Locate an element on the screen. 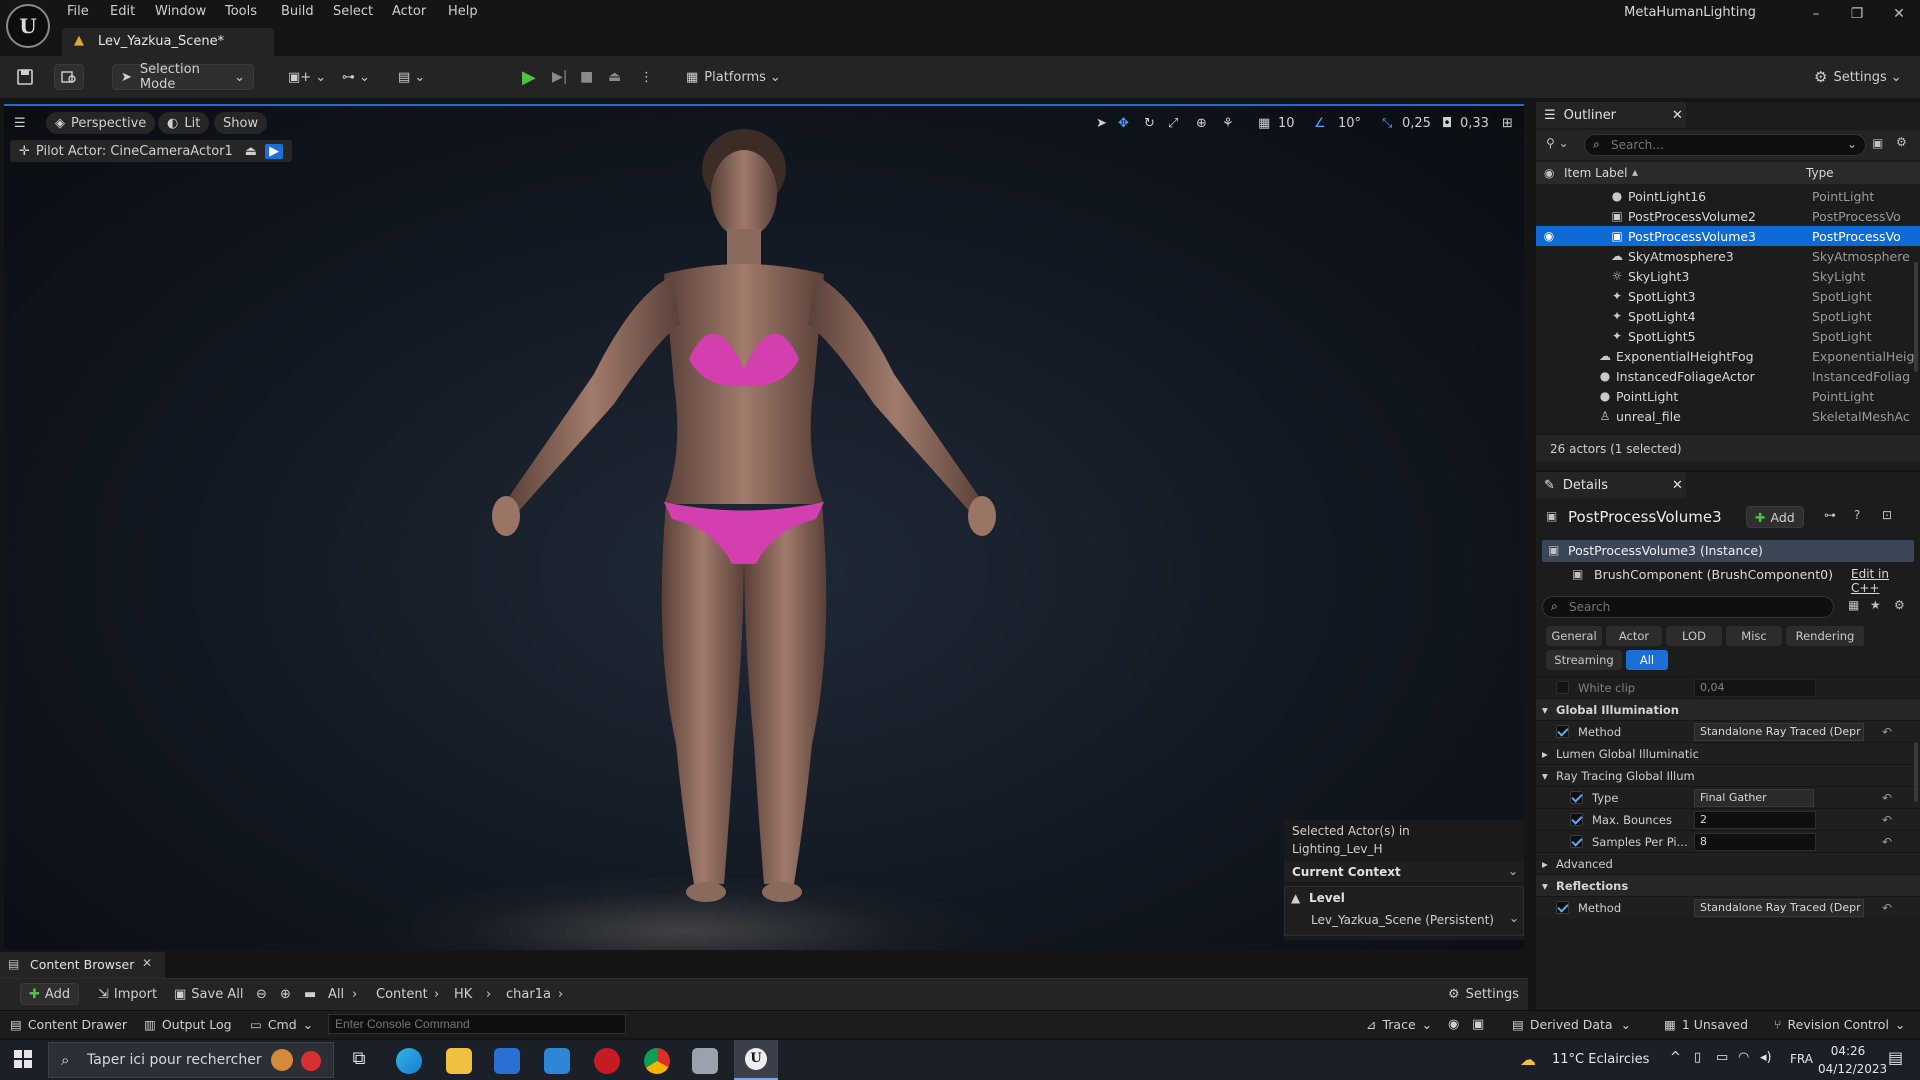  filter-general: General is located at coordinates (1574, 636).